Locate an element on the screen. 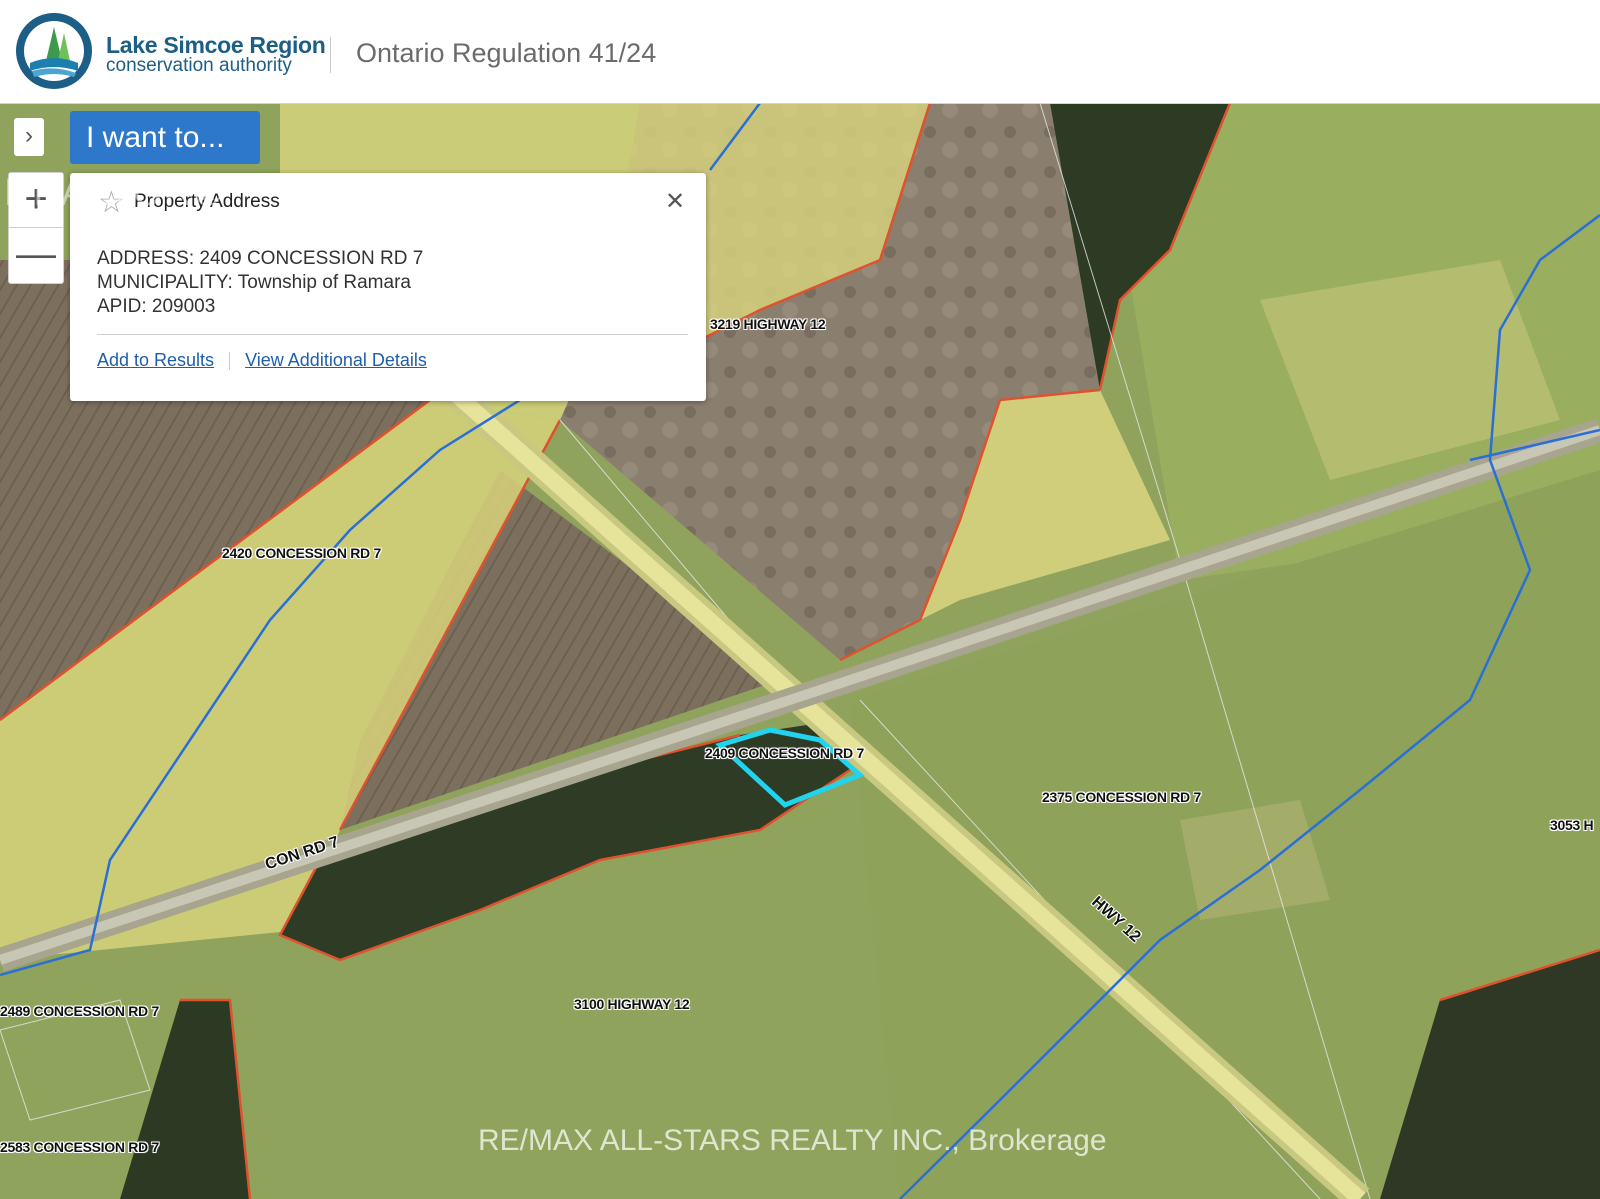 Image resolution: width=1600 pixels, height=1199 pixels. brokerage-watermark: RE/MAX ALL-STARS REALTY INC., Brokerage is located at coordinates (792, 1140).